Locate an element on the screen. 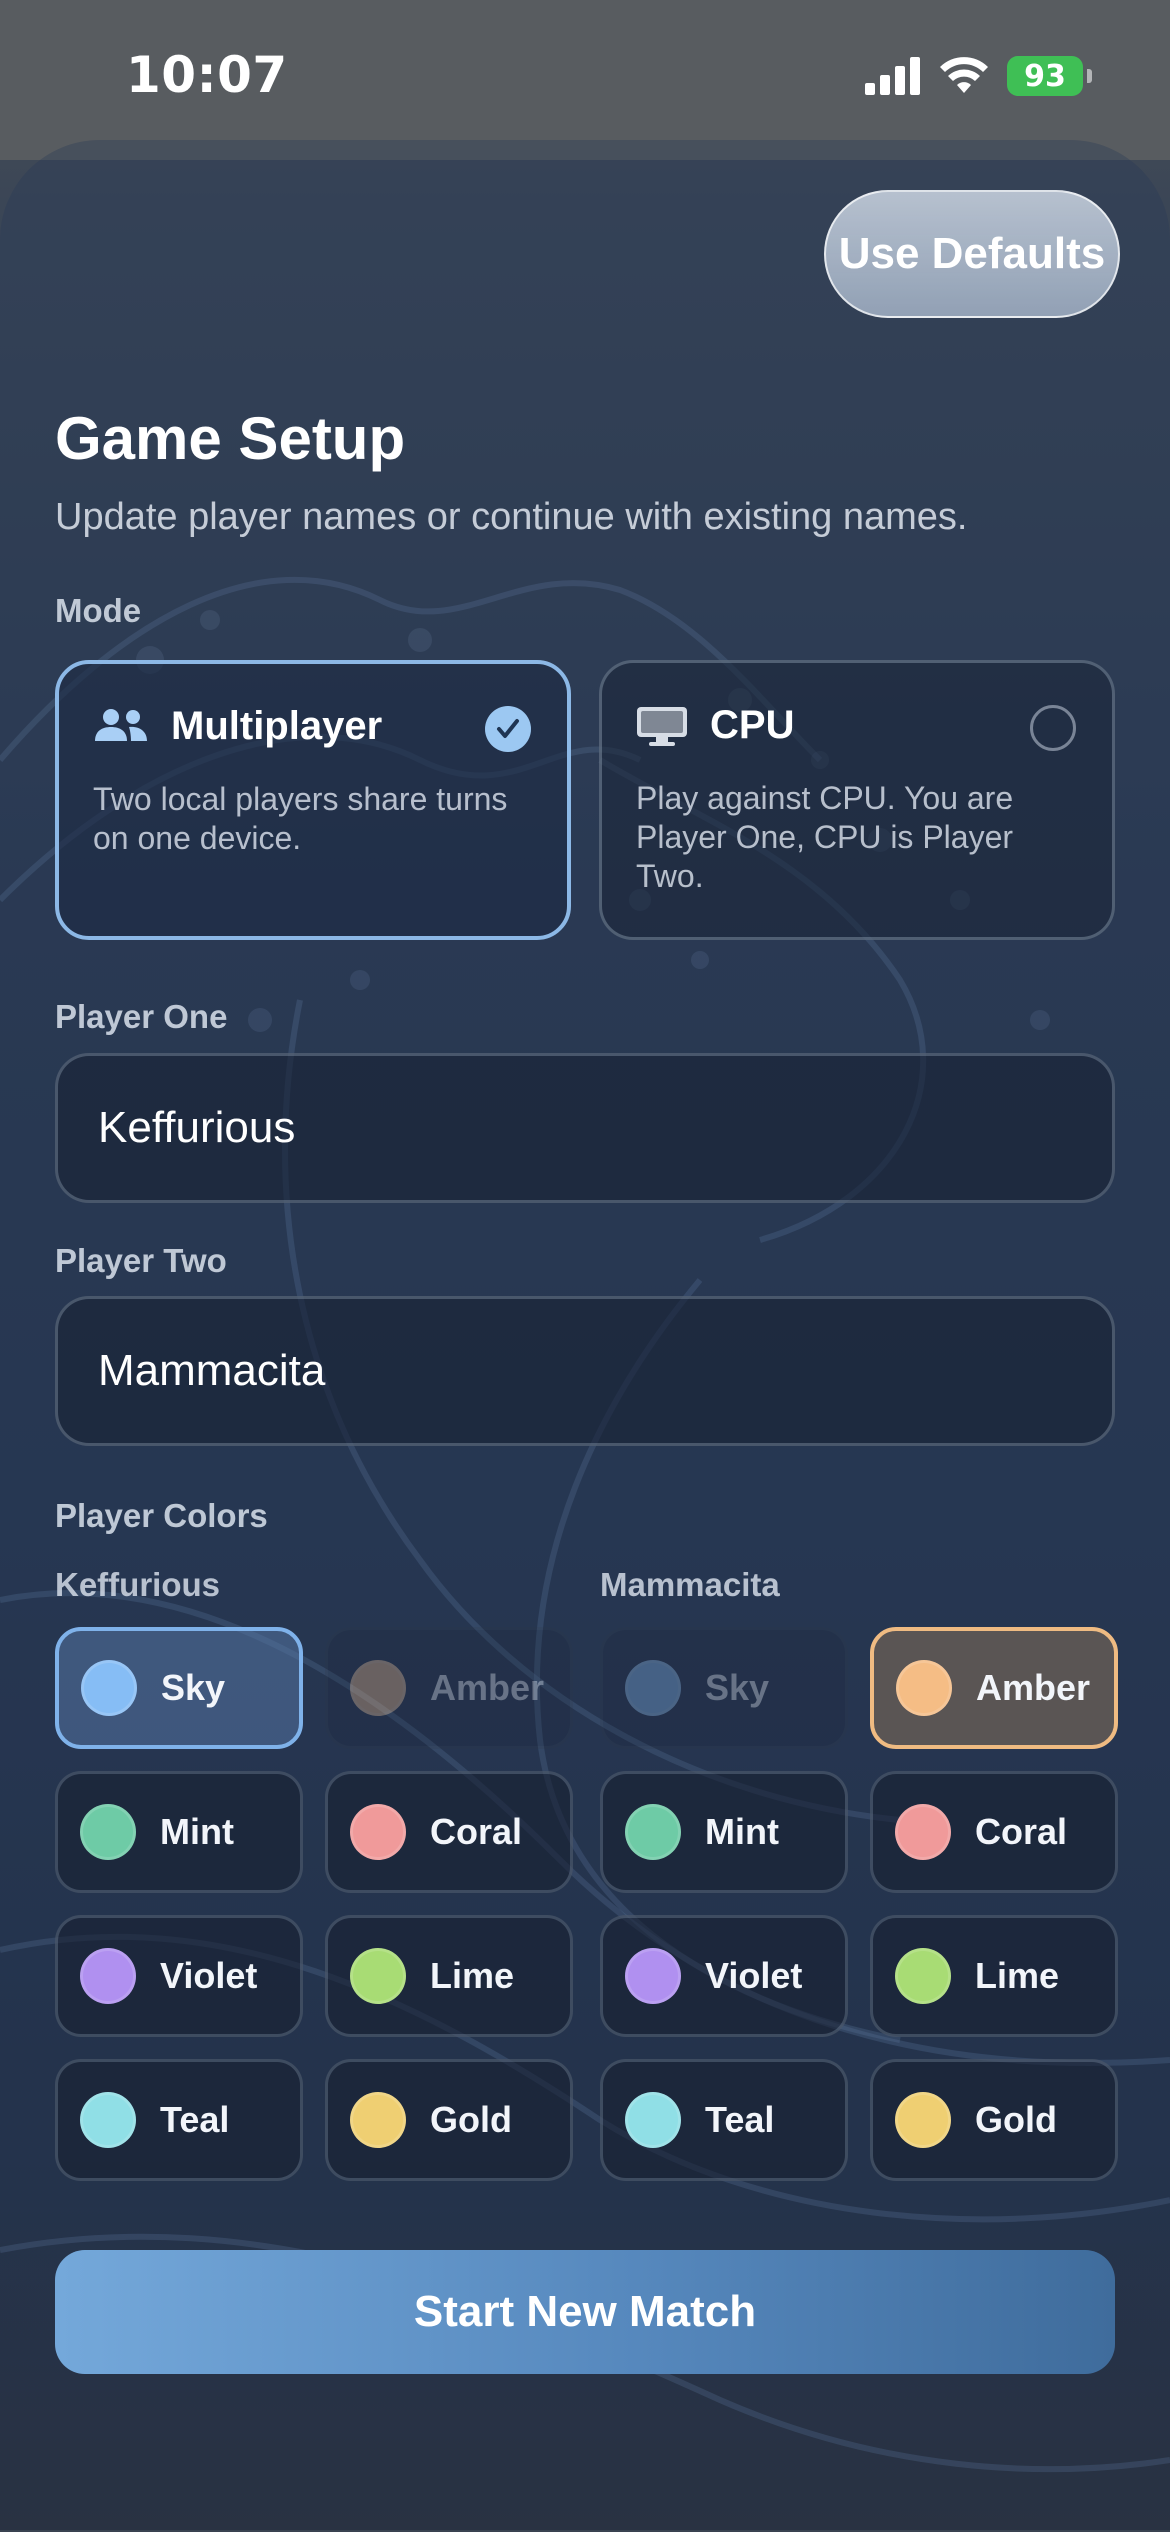 Image resolution: width=1170 pixels, height=2532 pixels. p2-color-chip-gold: Gold is located at coordinates (994, 2120).